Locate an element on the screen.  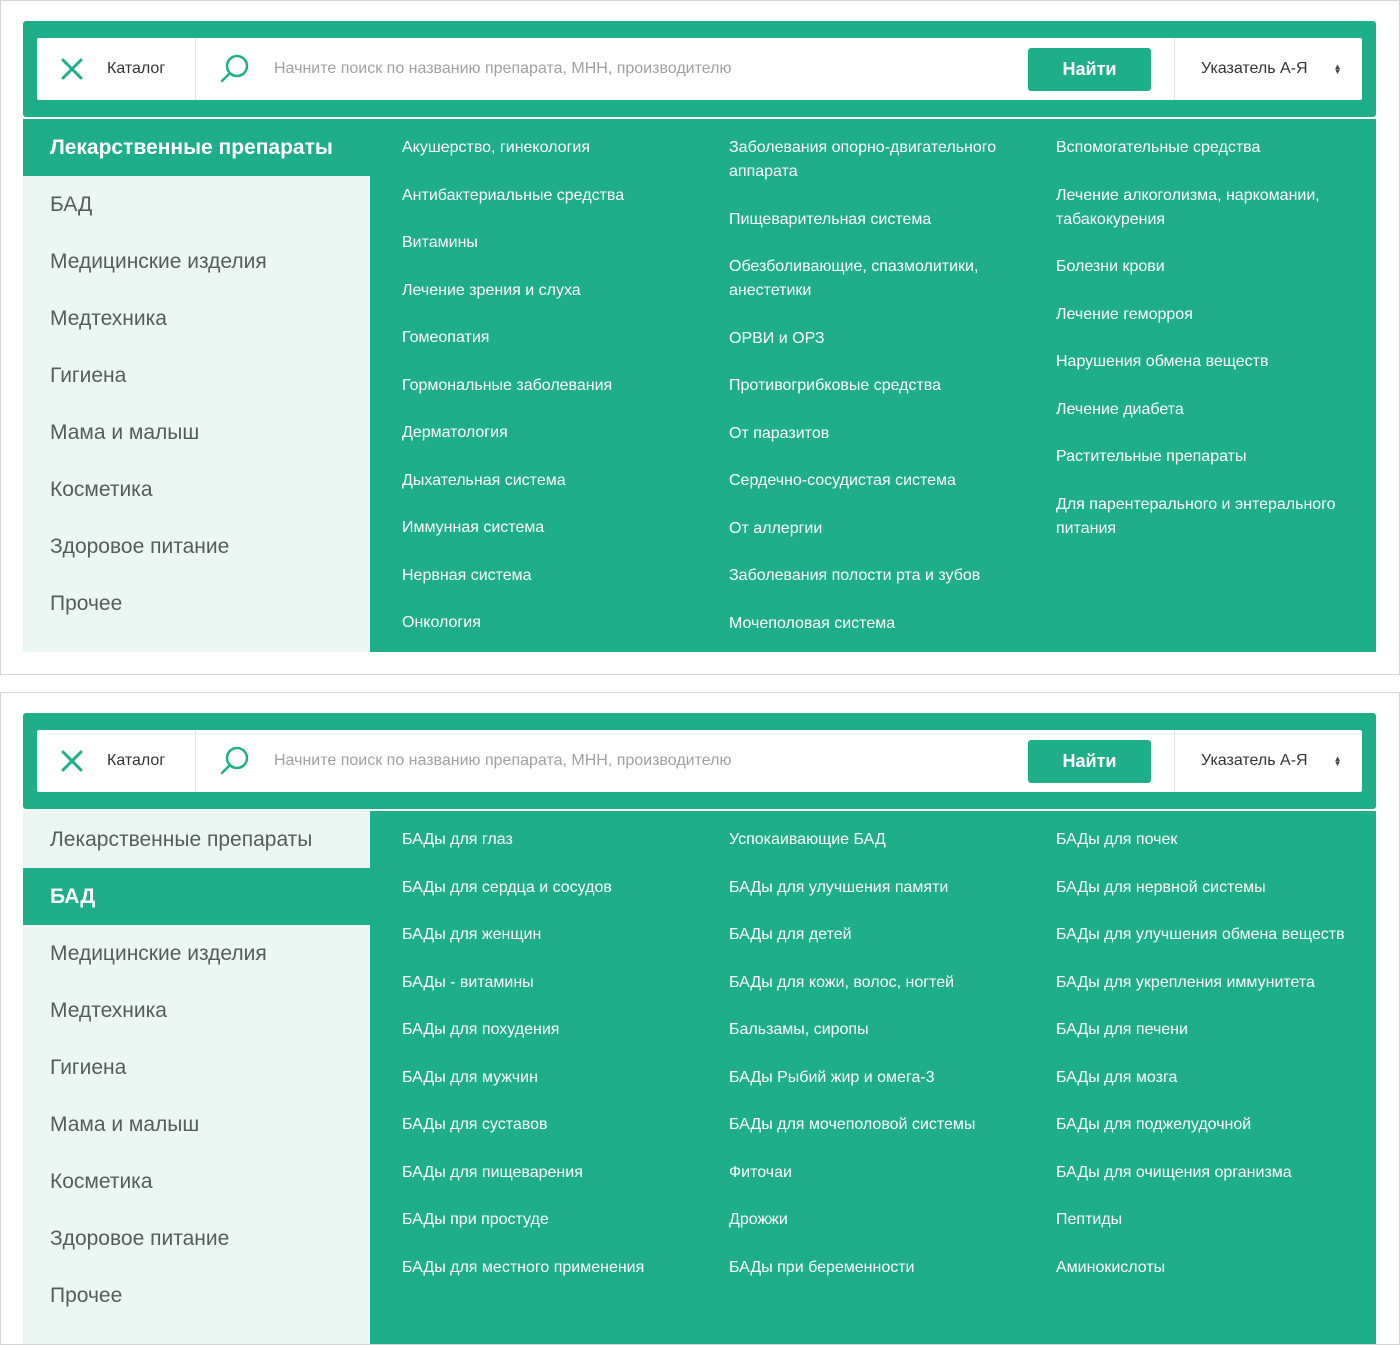
subcategory-link: Дыхательная система is located at coordinates (552, 481).